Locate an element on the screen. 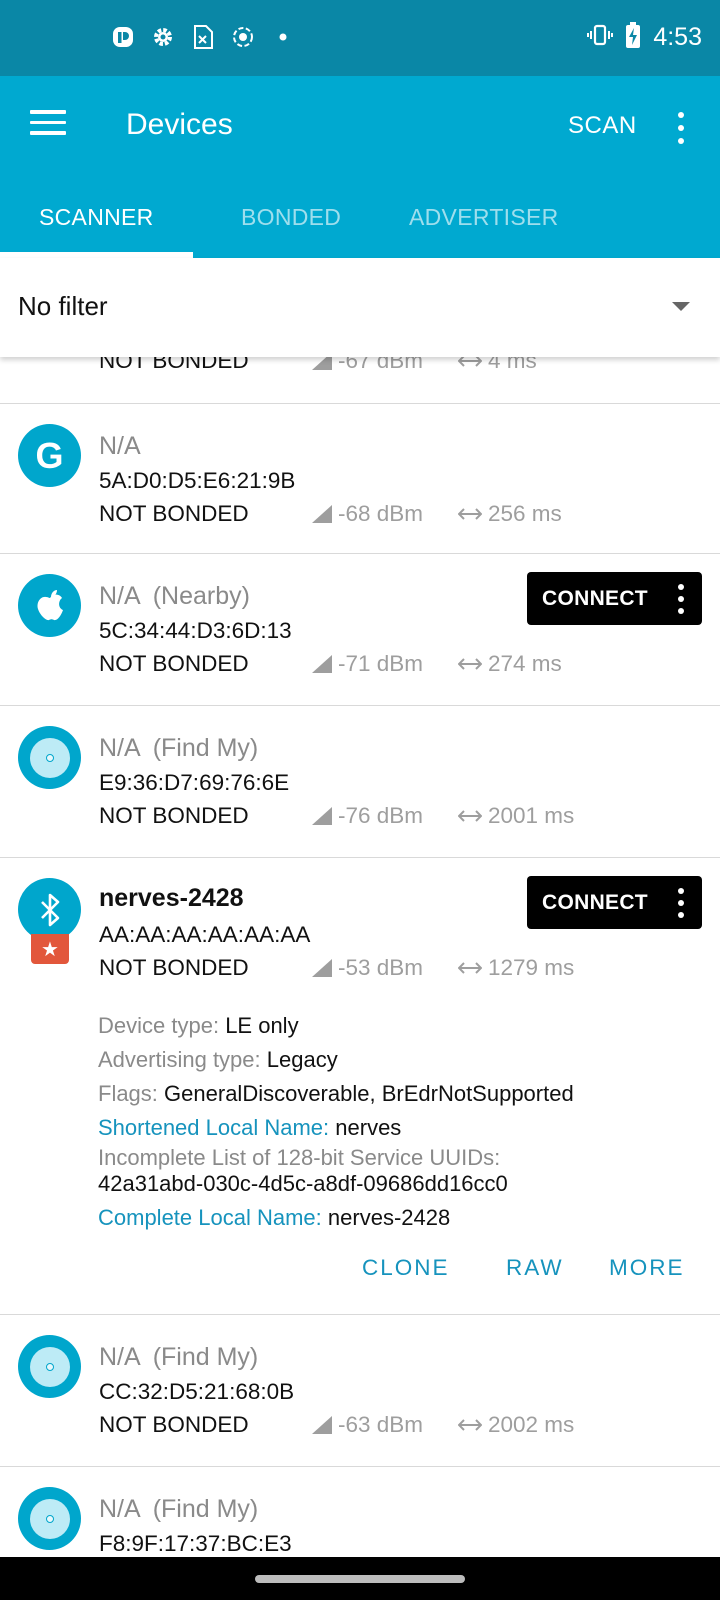  rssi: -76 dBm is located at coordinates (367, 816).